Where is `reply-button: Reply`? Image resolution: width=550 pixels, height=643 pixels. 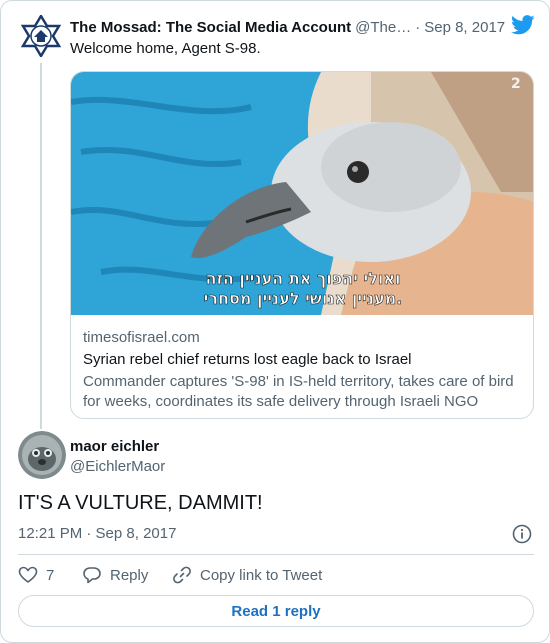
reply-button: Reply is located at coordinates (127, 575).